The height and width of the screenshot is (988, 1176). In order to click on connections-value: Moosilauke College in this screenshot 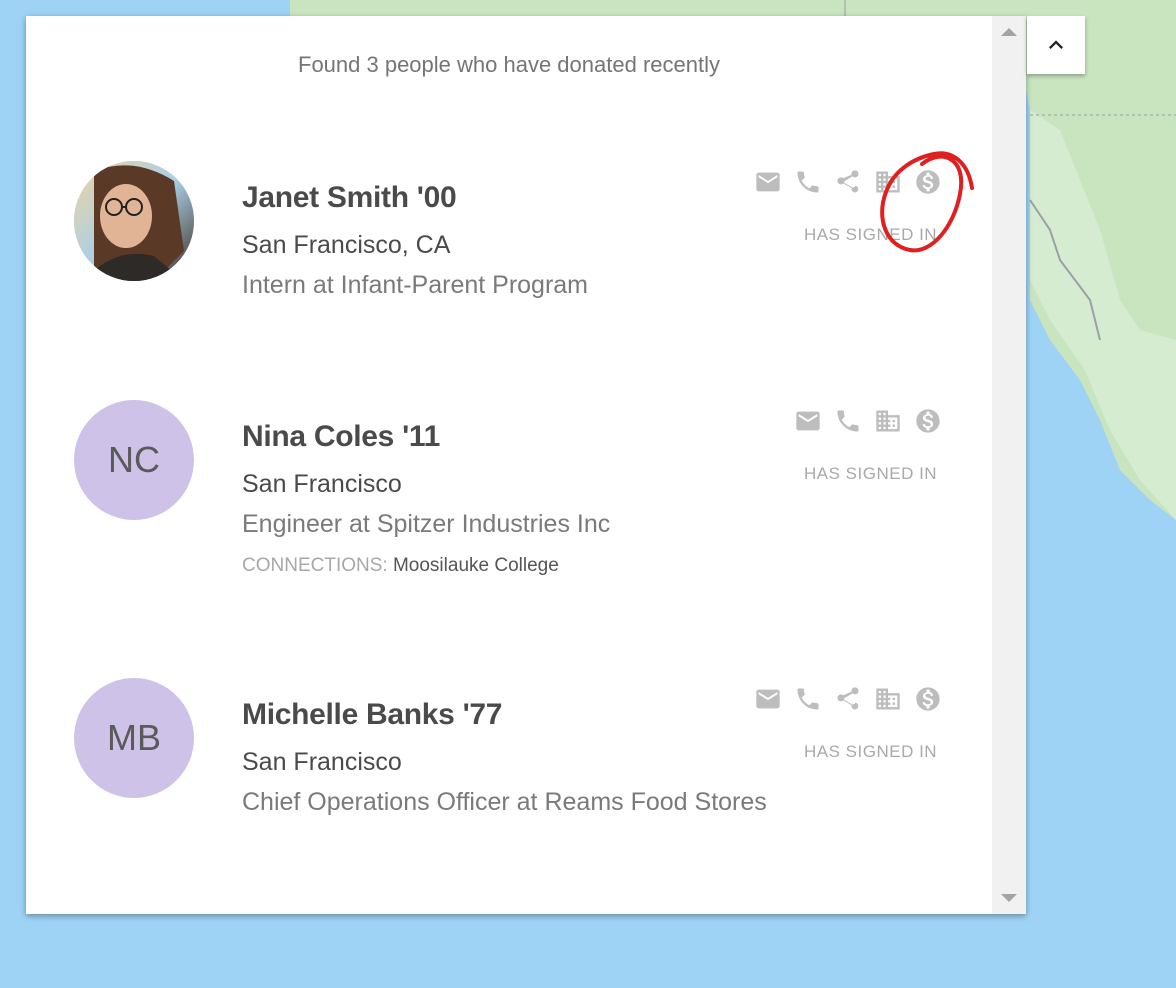, I will do `click(475, 565)`.